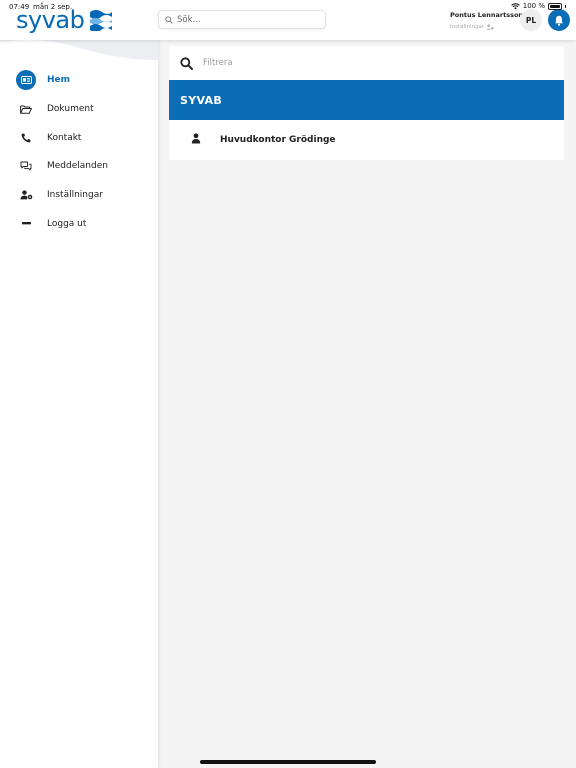 The image size is (576, 768). I want to click on sidebar-item-logga-ut: Logga ut, so click(79, 223).